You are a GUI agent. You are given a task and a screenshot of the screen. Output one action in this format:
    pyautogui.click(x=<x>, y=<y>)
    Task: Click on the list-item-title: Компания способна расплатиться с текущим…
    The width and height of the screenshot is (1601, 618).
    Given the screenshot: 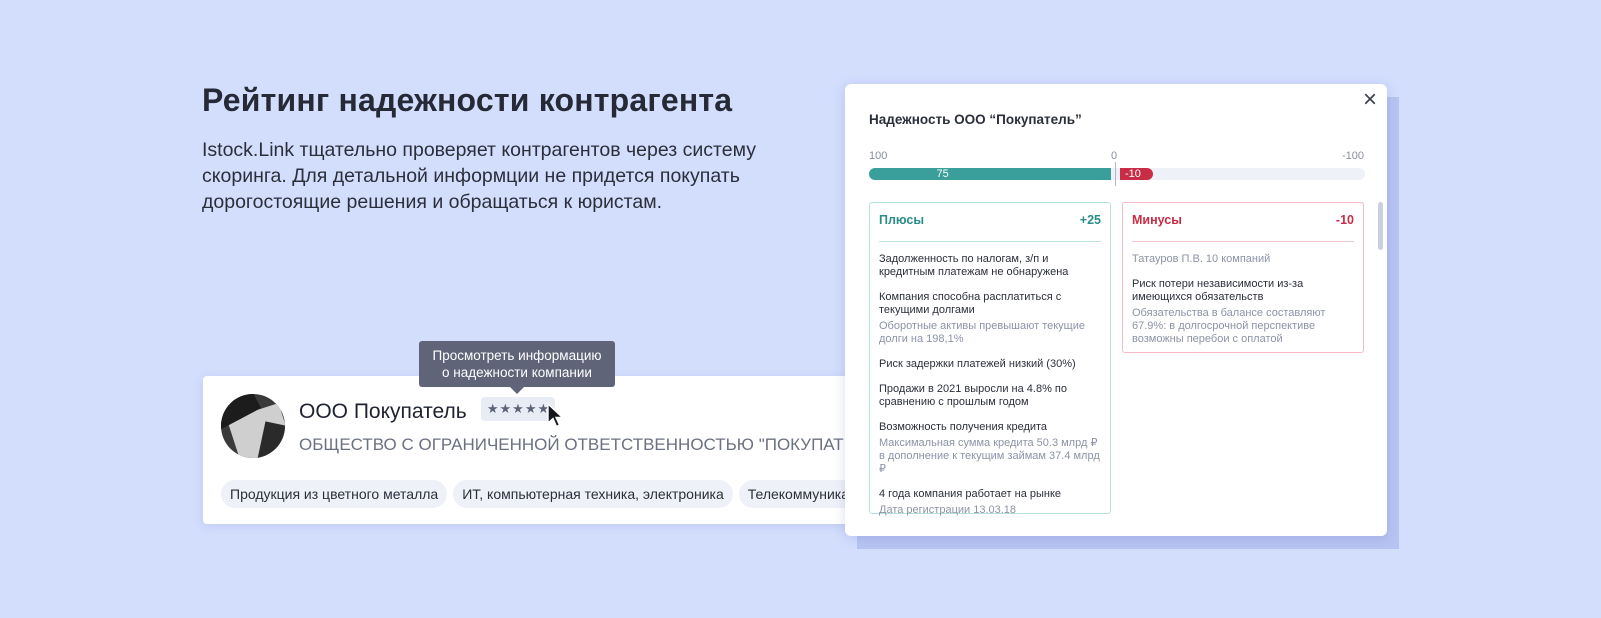 What is the action you would take?
    pyautogui.click(x=970, y=303)
    